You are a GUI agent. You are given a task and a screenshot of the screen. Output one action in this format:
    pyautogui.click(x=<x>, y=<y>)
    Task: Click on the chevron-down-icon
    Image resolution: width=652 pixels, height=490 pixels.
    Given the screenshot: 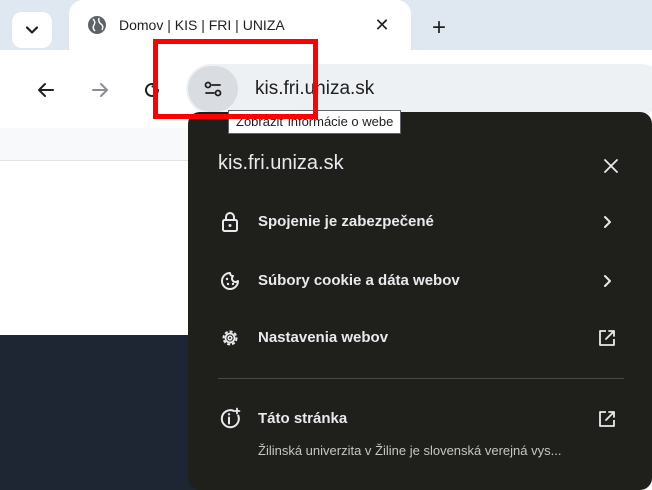 What is the action you would take?
    pyautogui.click(x=32, y=30)
    